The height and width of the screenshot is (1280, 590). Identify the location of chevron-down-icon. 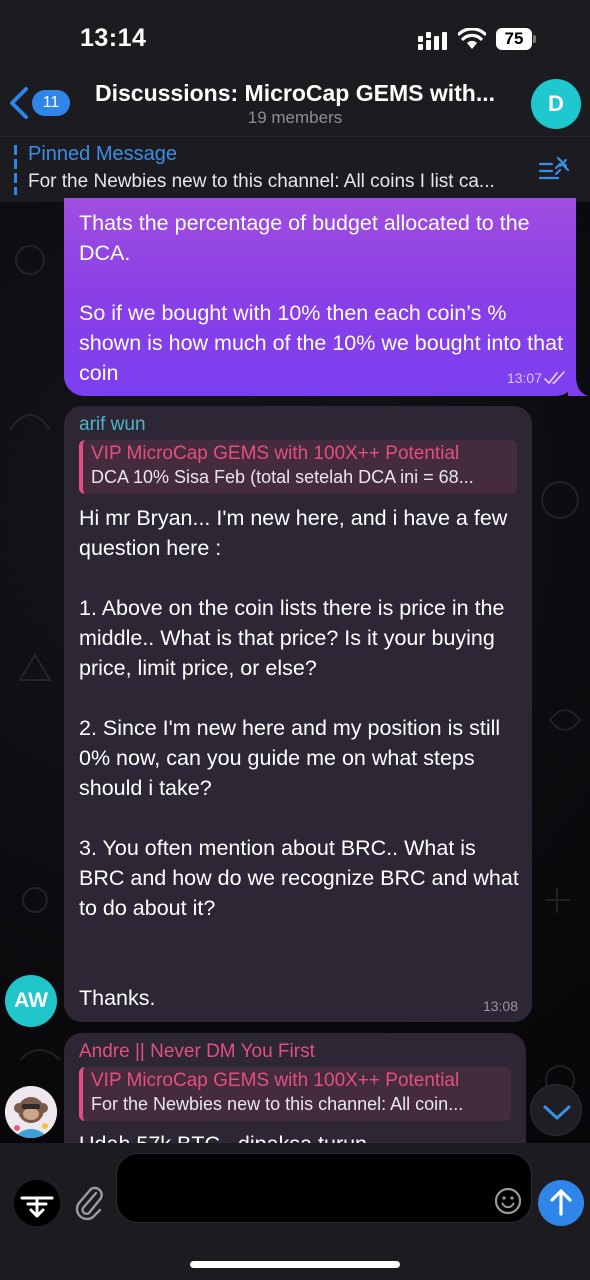
(557, 1112).